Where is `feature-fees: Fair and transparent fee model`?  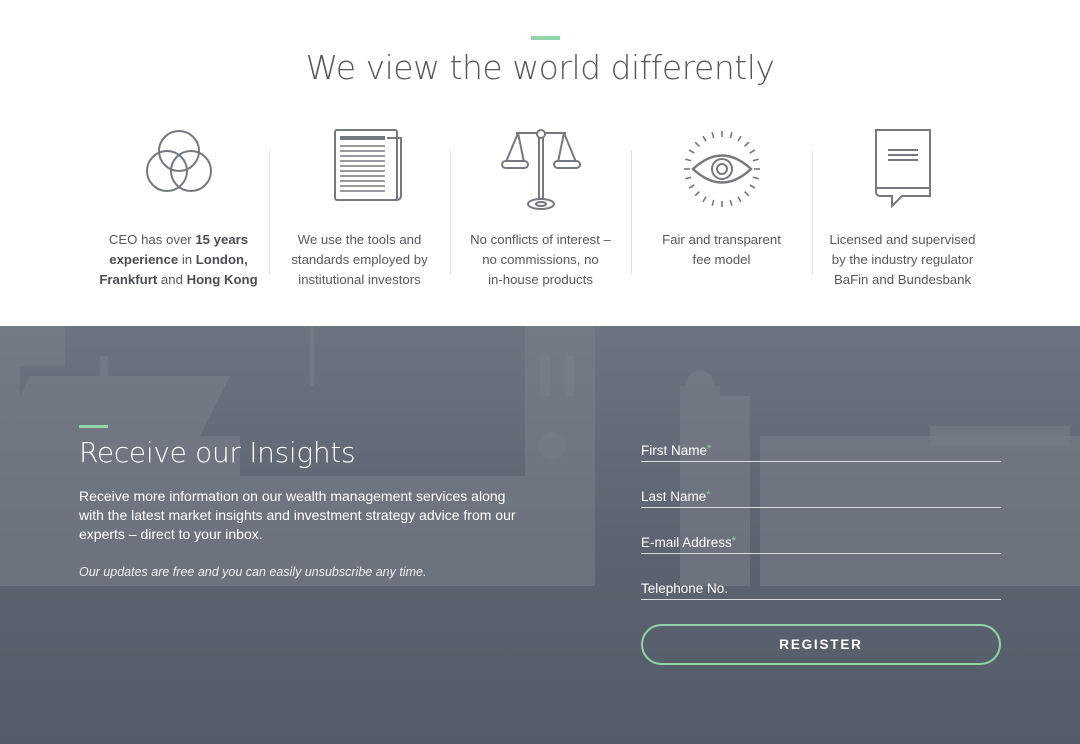 feature-fees: Fair and transparent fee model is located at coordinates (721, 210).